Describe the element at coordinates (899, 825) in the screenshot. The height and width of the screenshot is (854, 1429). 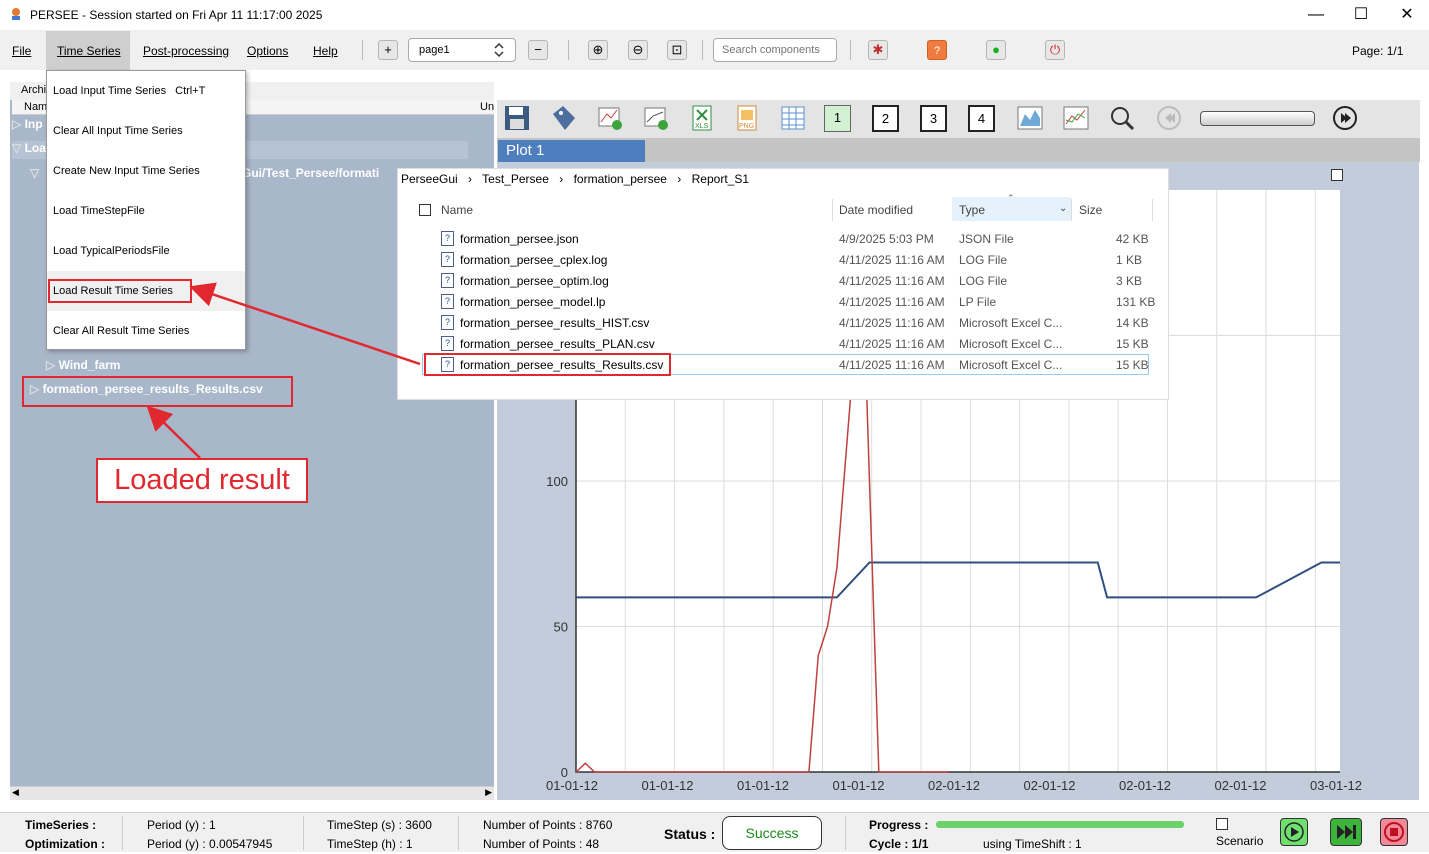
I see `progress-label: Progress :` at that location.